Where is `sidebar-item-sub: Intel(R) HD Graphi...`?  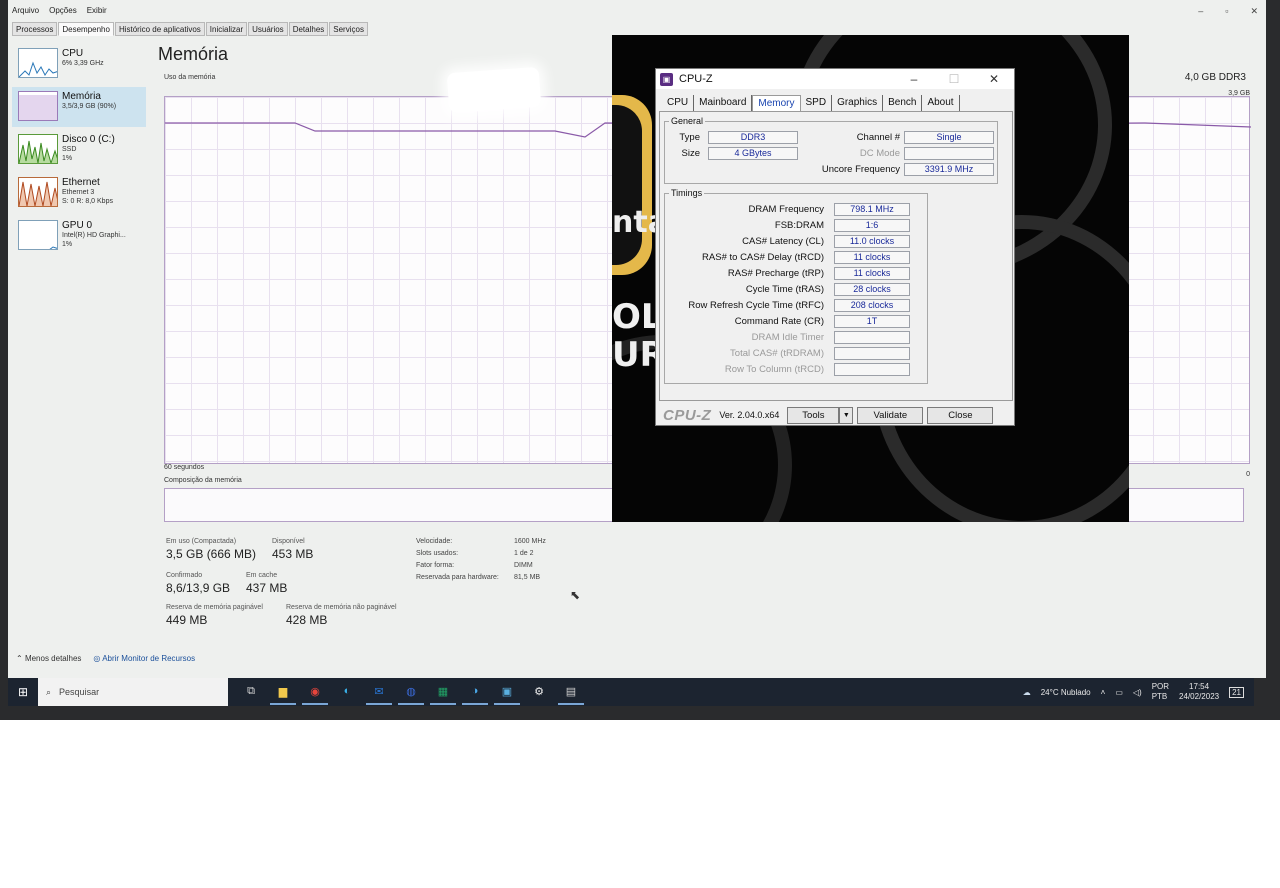
sidebar-item-sub: Intel(R) HD Graphi... is located at coordinates (94, 235).